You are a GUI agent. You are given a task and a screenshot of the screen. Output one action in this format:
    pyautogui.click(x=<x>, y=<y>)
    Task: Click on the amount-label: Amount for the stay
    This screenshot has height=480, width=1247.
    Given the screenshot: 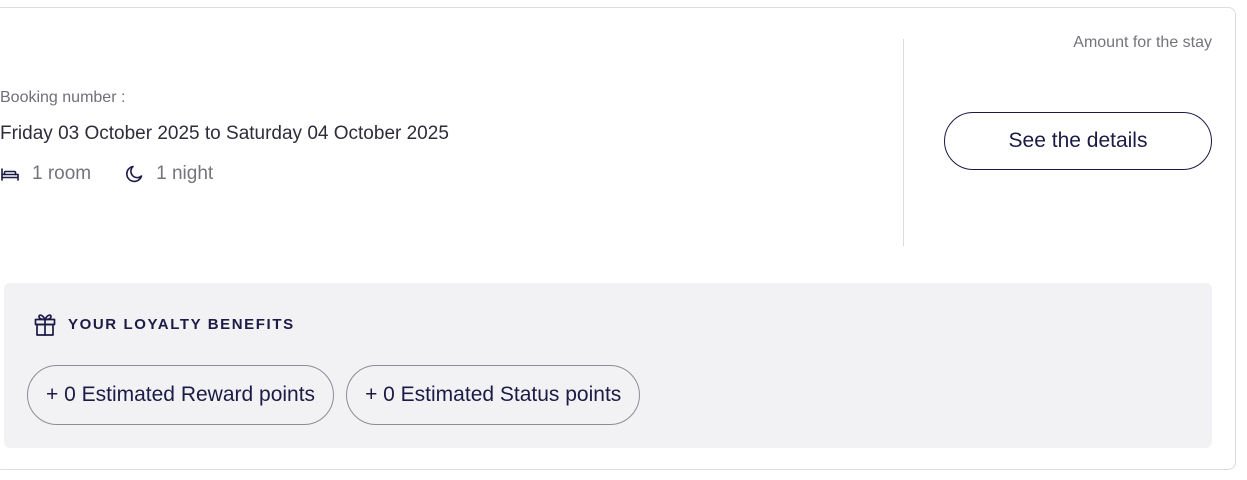 What is the action you would take?
    pyautogui.click(x=1142, y=42)
    